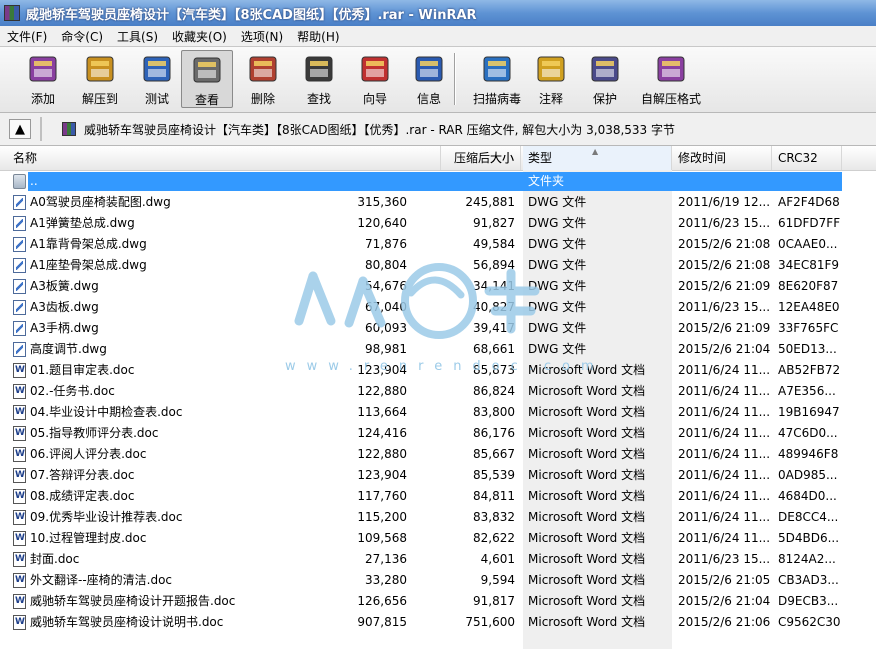 The image size is (876, 649). Describe the element at coordinates (220, 158) in the screenshot. I see `column-header-name: 名称` at that location.